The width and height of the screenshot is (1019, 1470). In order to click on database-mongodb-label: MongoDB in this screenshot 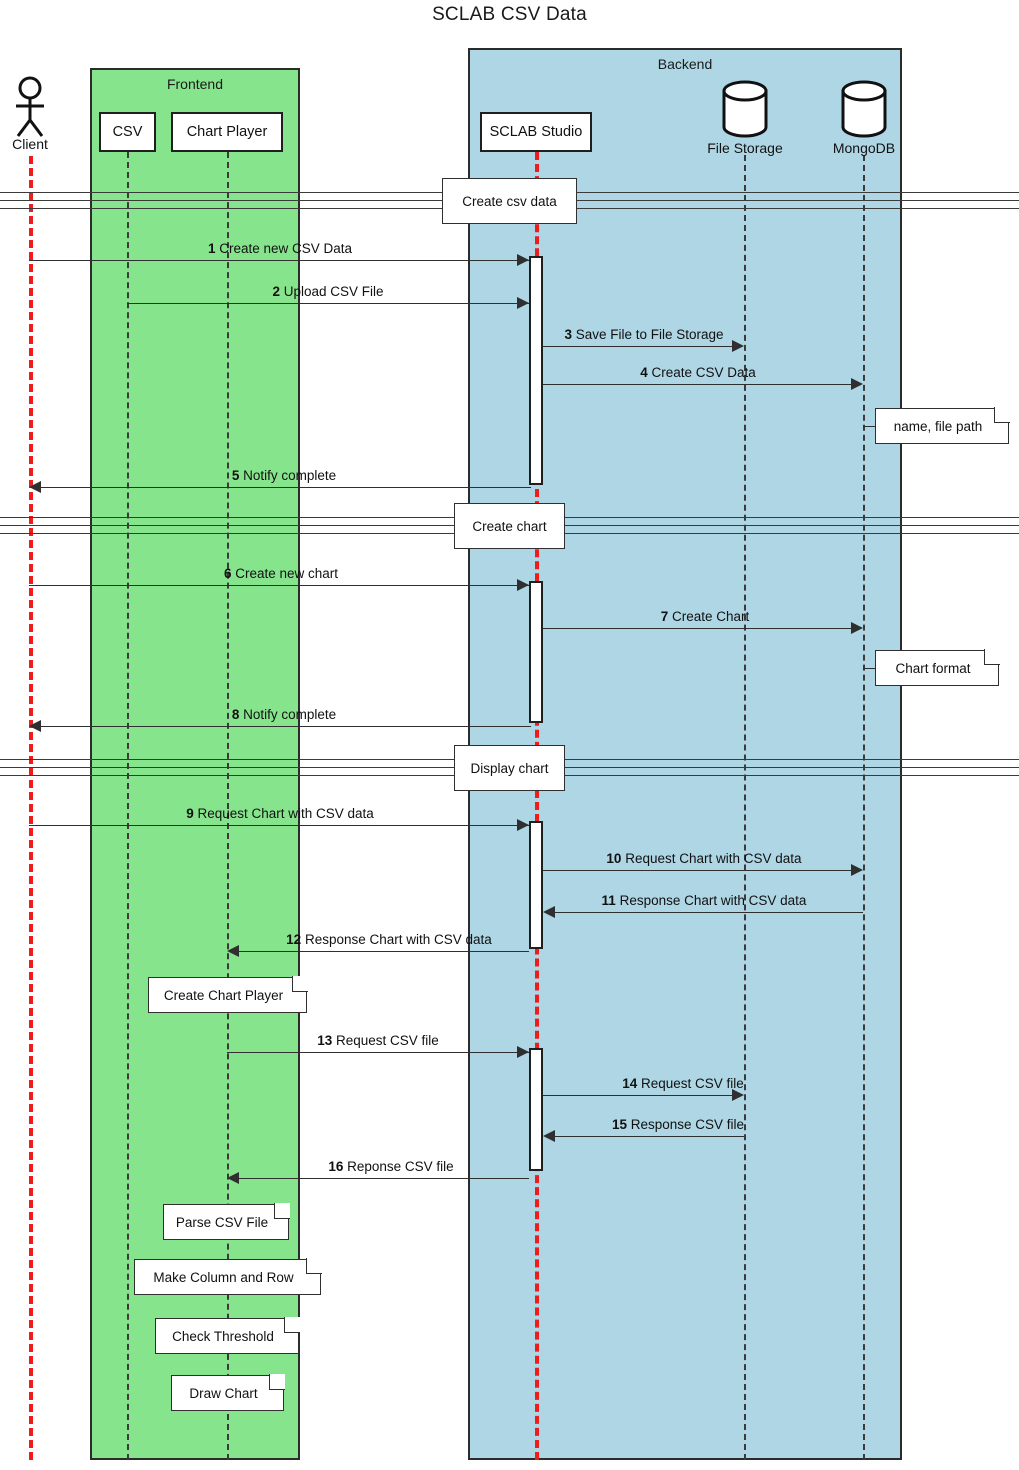, I will do `click(864, 148)`.